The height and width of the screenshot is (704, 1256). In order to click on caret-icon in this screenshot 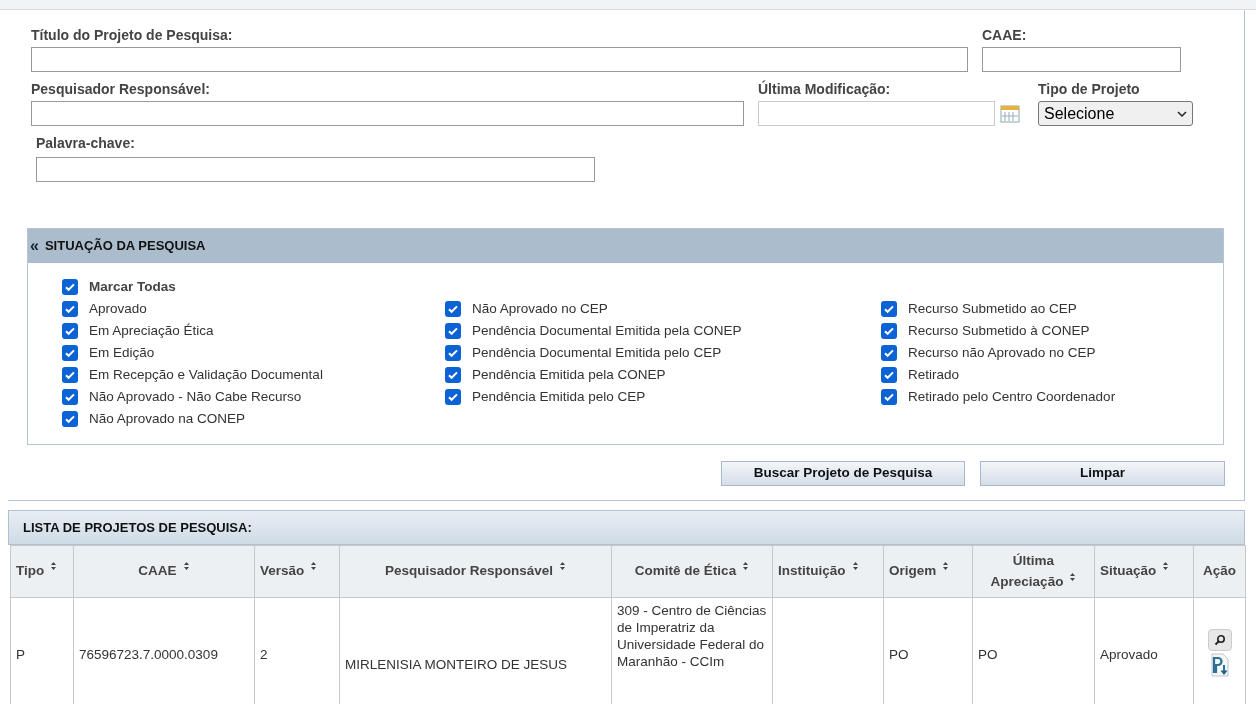, I will do `click(1182, 113)`.